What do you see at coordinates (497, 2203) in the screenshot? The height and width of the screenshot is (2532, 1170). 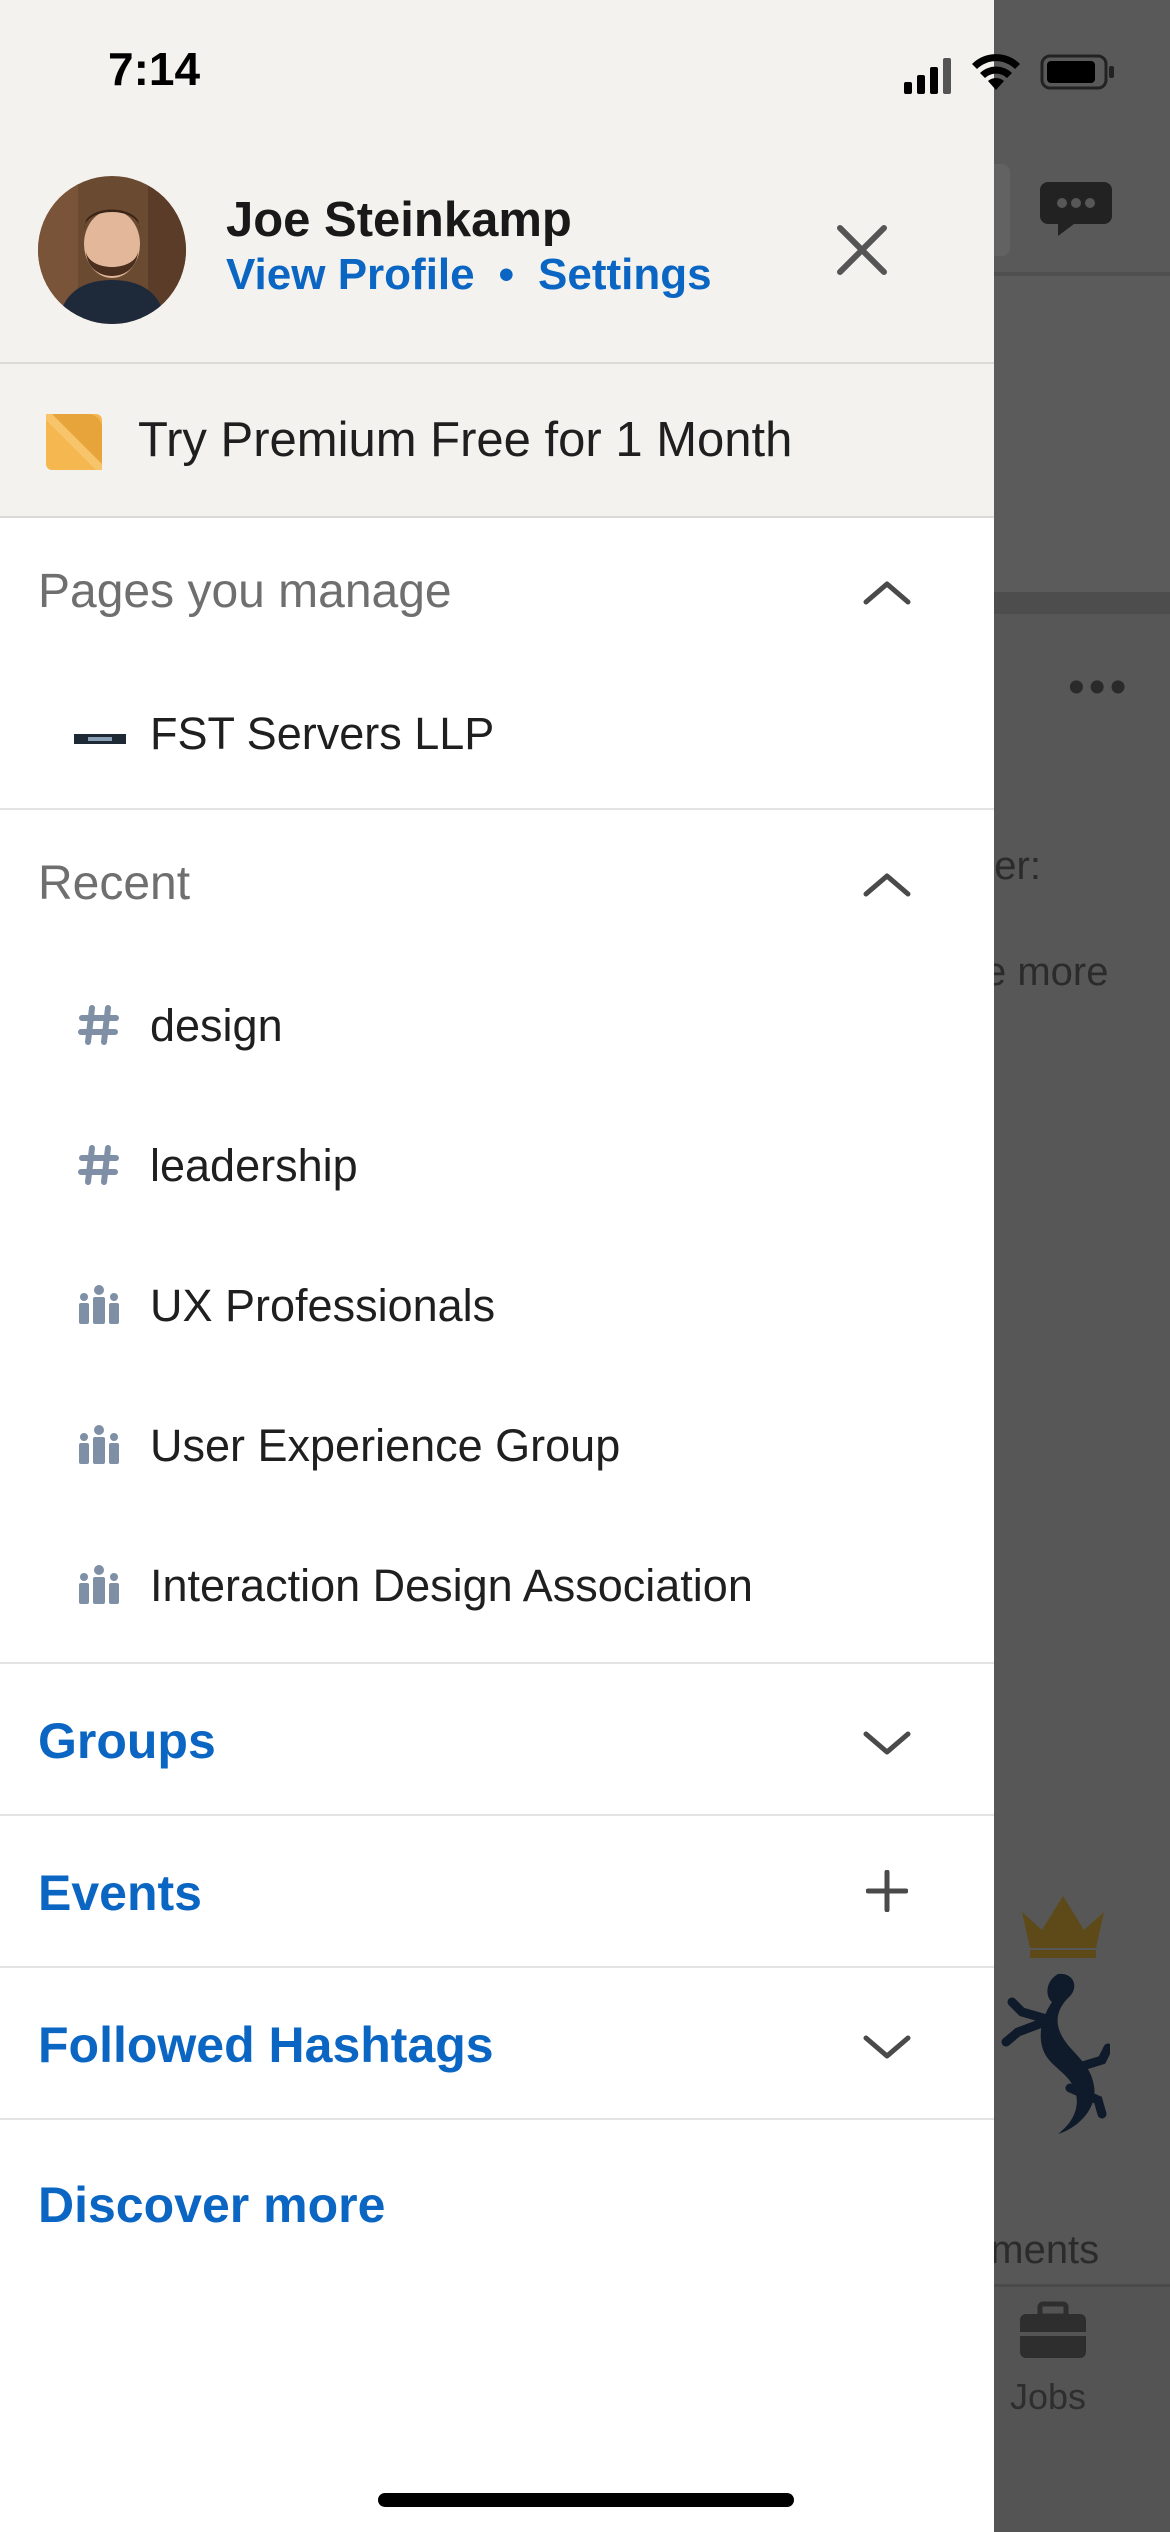 I see `nav-discover-more: Discover more` at bounding box center [497, 2203].